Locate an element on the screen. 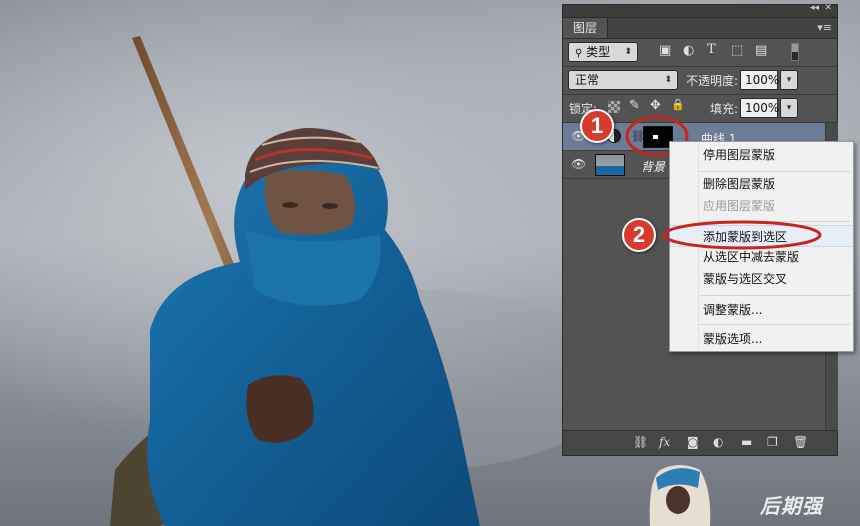 This screenshot has width=860, height=526. adjustment-filter-icon: ◐ is located at coordinates (688, 50).